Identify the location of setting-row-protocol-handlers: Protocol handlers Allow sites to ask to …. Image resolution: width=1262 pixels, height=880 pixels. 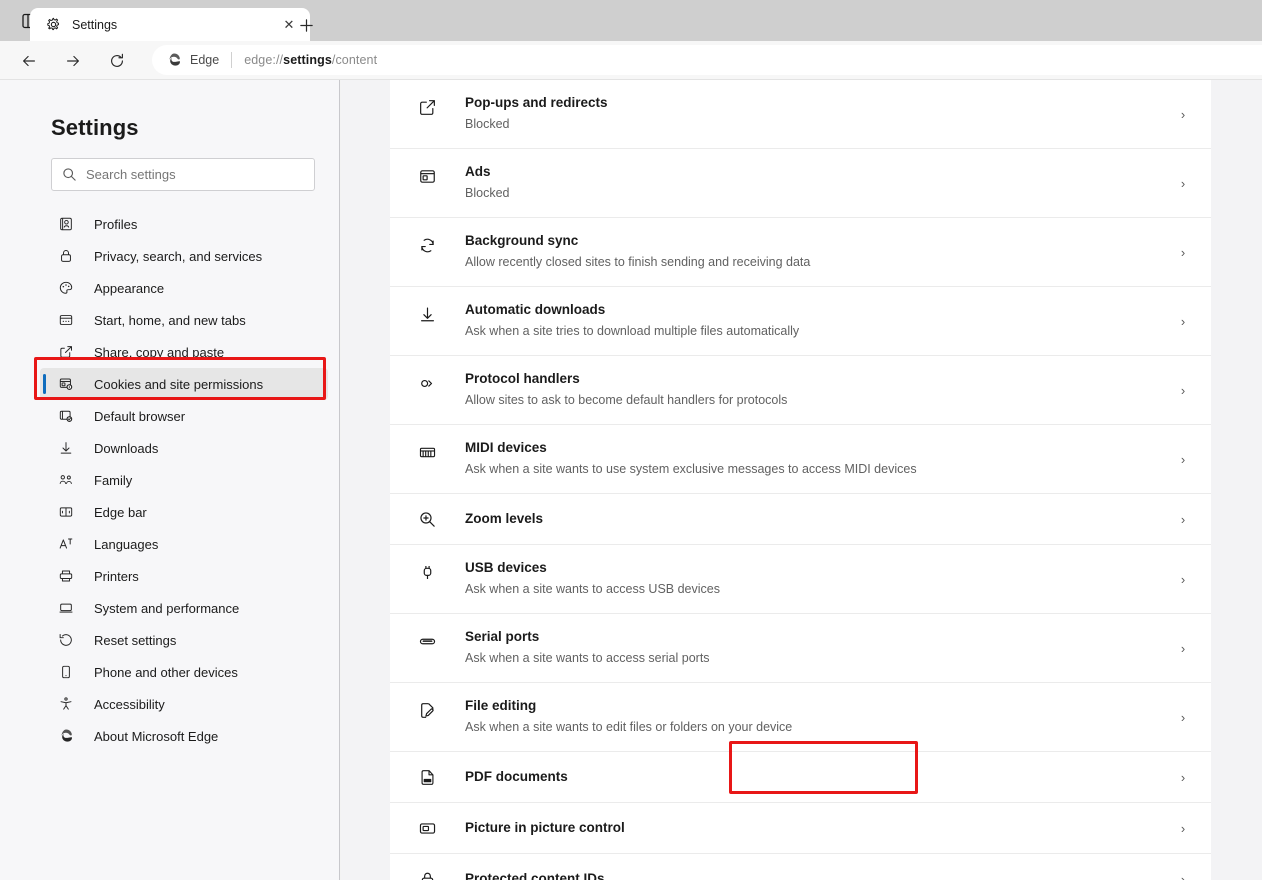
(800, 390).